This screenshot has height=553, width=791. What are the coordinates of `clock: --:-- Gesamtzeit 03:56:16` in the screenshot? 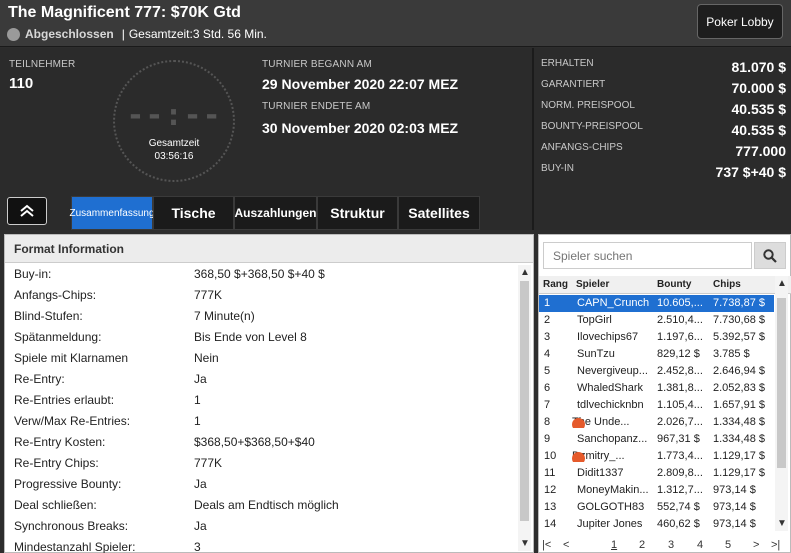 It's located at (174, 121).